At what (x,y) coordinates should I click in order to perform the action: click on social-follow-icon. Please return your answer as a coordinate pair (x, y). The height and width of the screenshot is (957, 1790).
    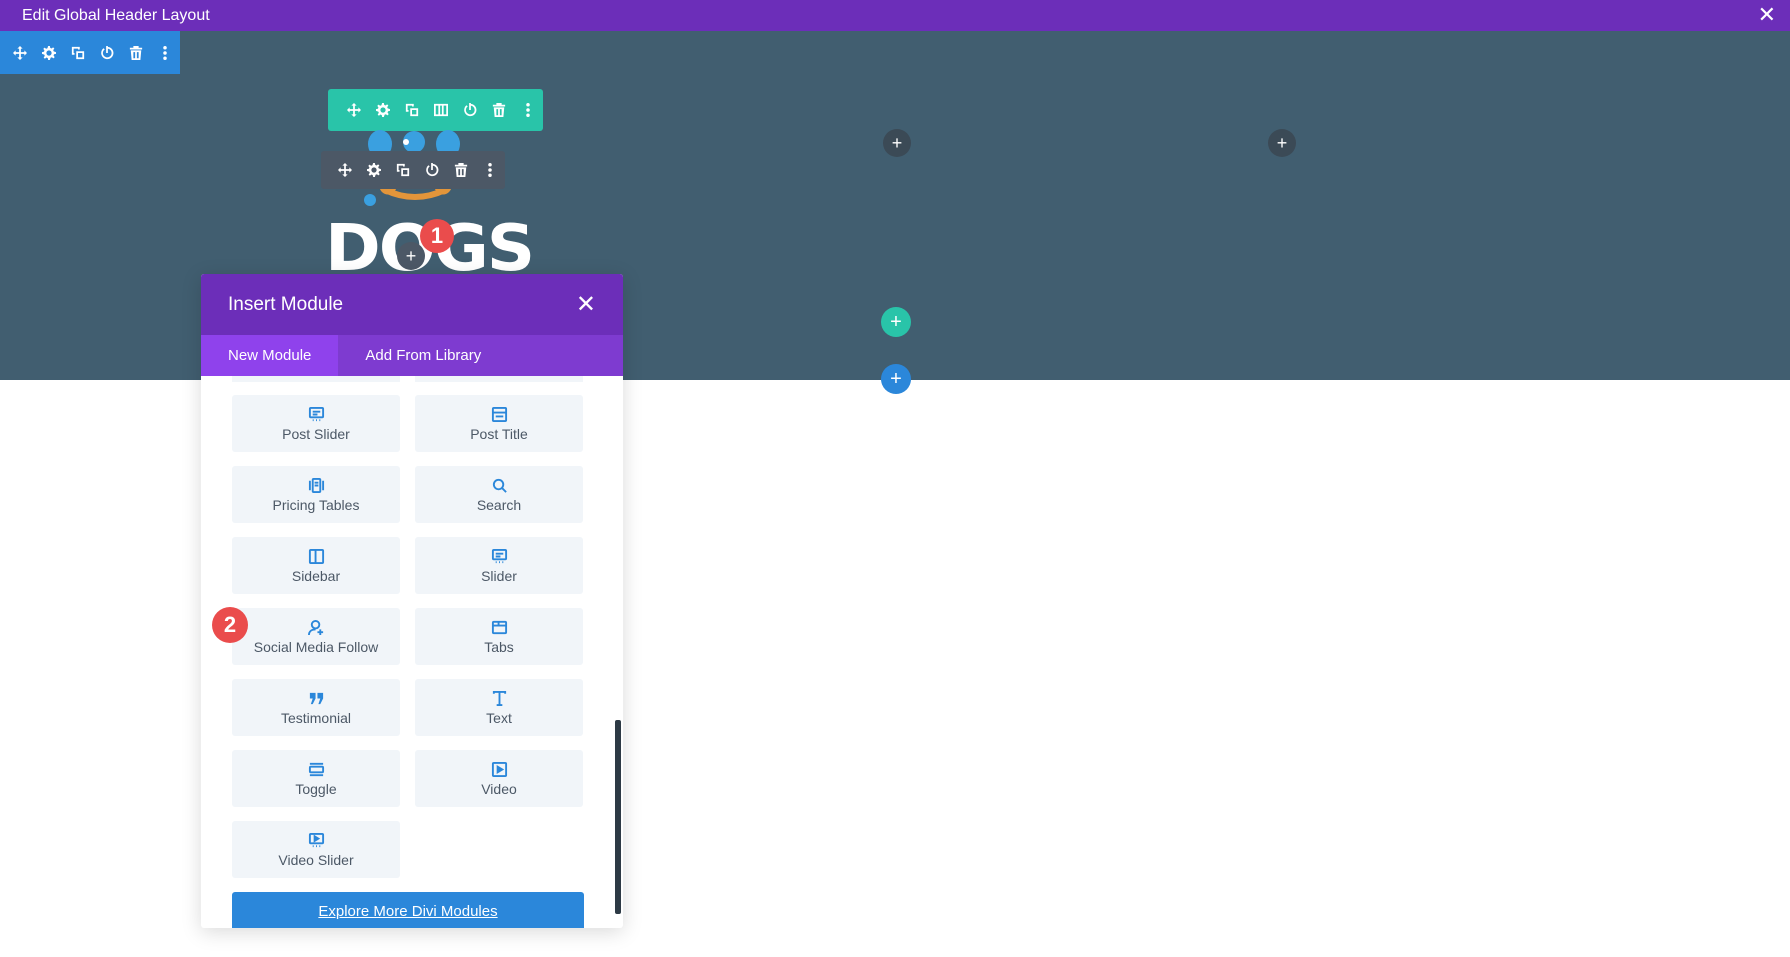
    Looking at the image, I should click on (316, 627).